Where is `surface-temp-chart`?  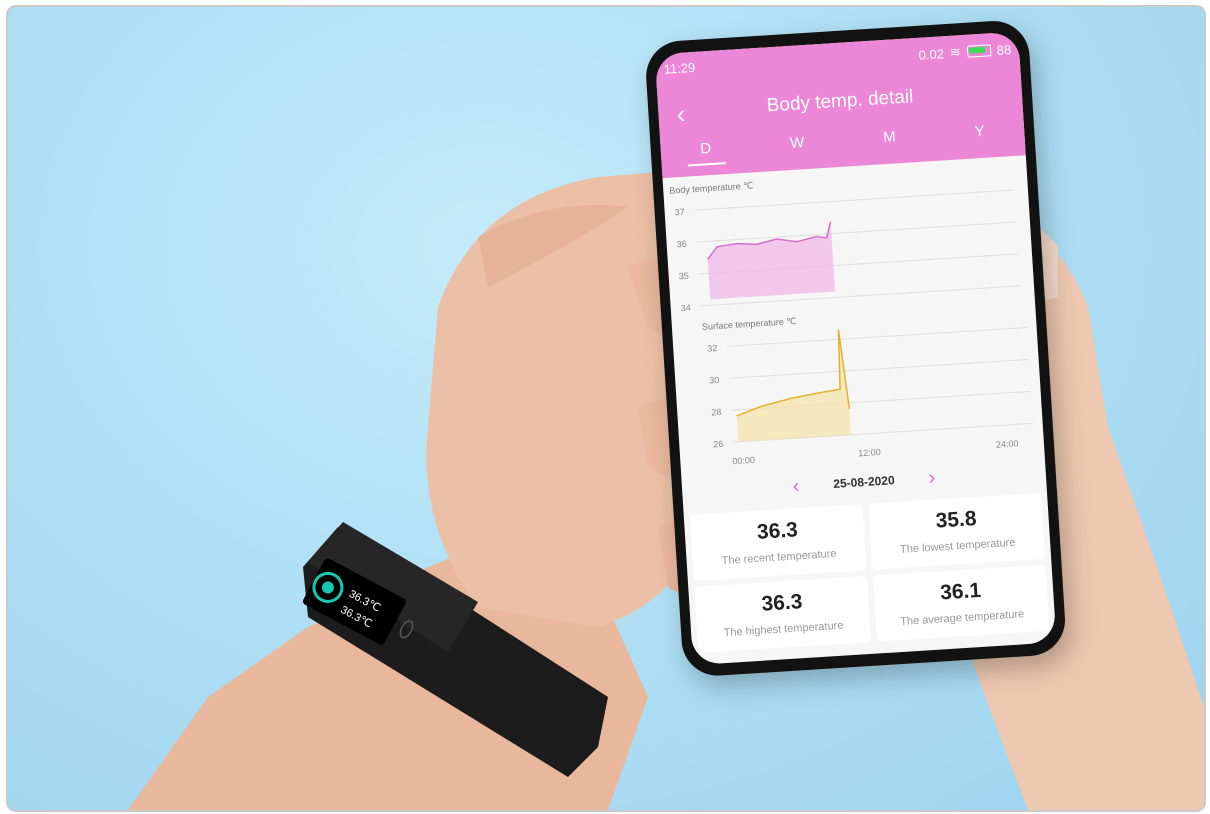 surface-temp-chart is located at coordinates (880, 385).